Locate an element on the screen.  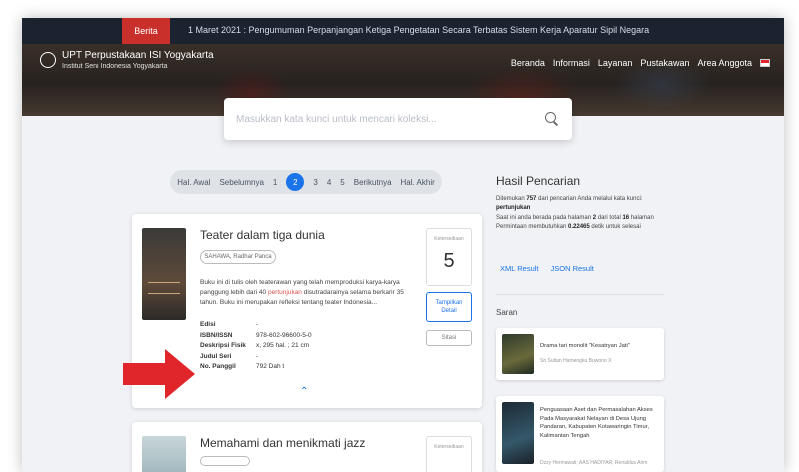
site-subtitle: Institut Seni Indonesia Yogyakarta is located at coordinates (115, 66).